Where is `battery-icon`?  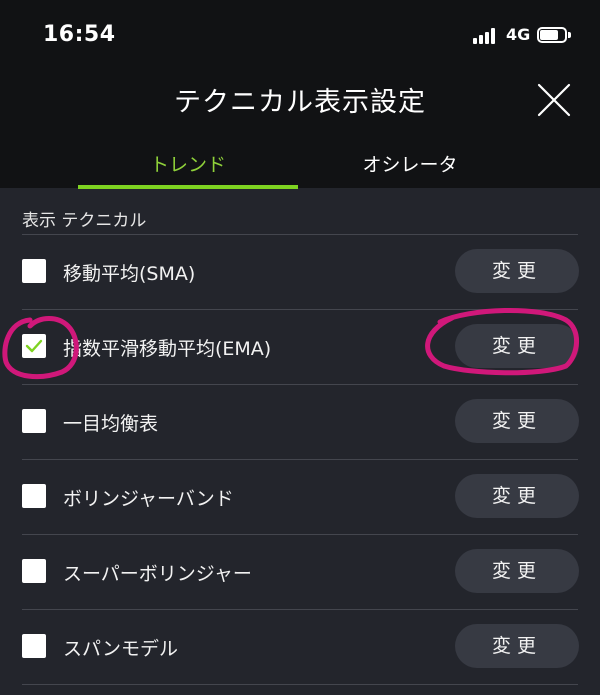 battery-icon is located at coordinates (555, 36).